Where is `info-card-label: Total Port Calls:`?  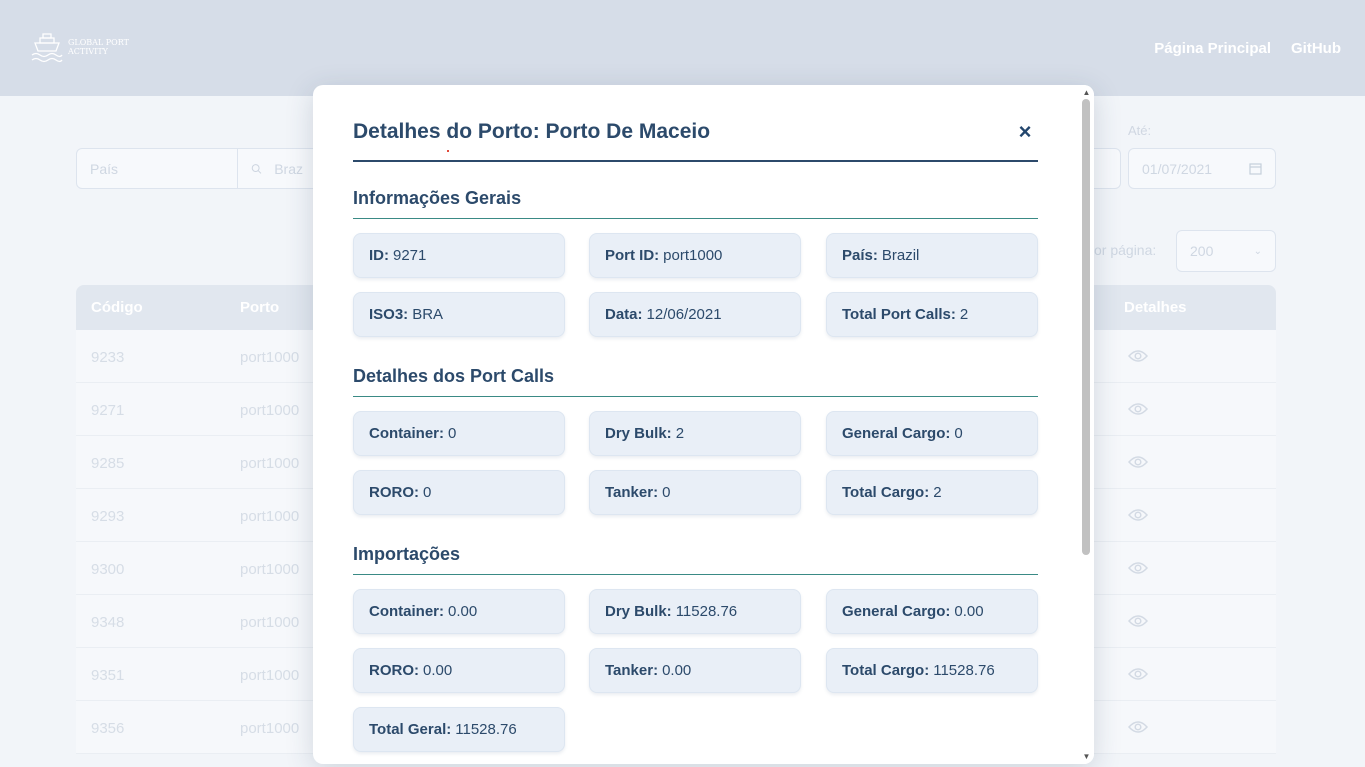
info-card-label: Total Port Calls: is located at coordinates (899, 314).